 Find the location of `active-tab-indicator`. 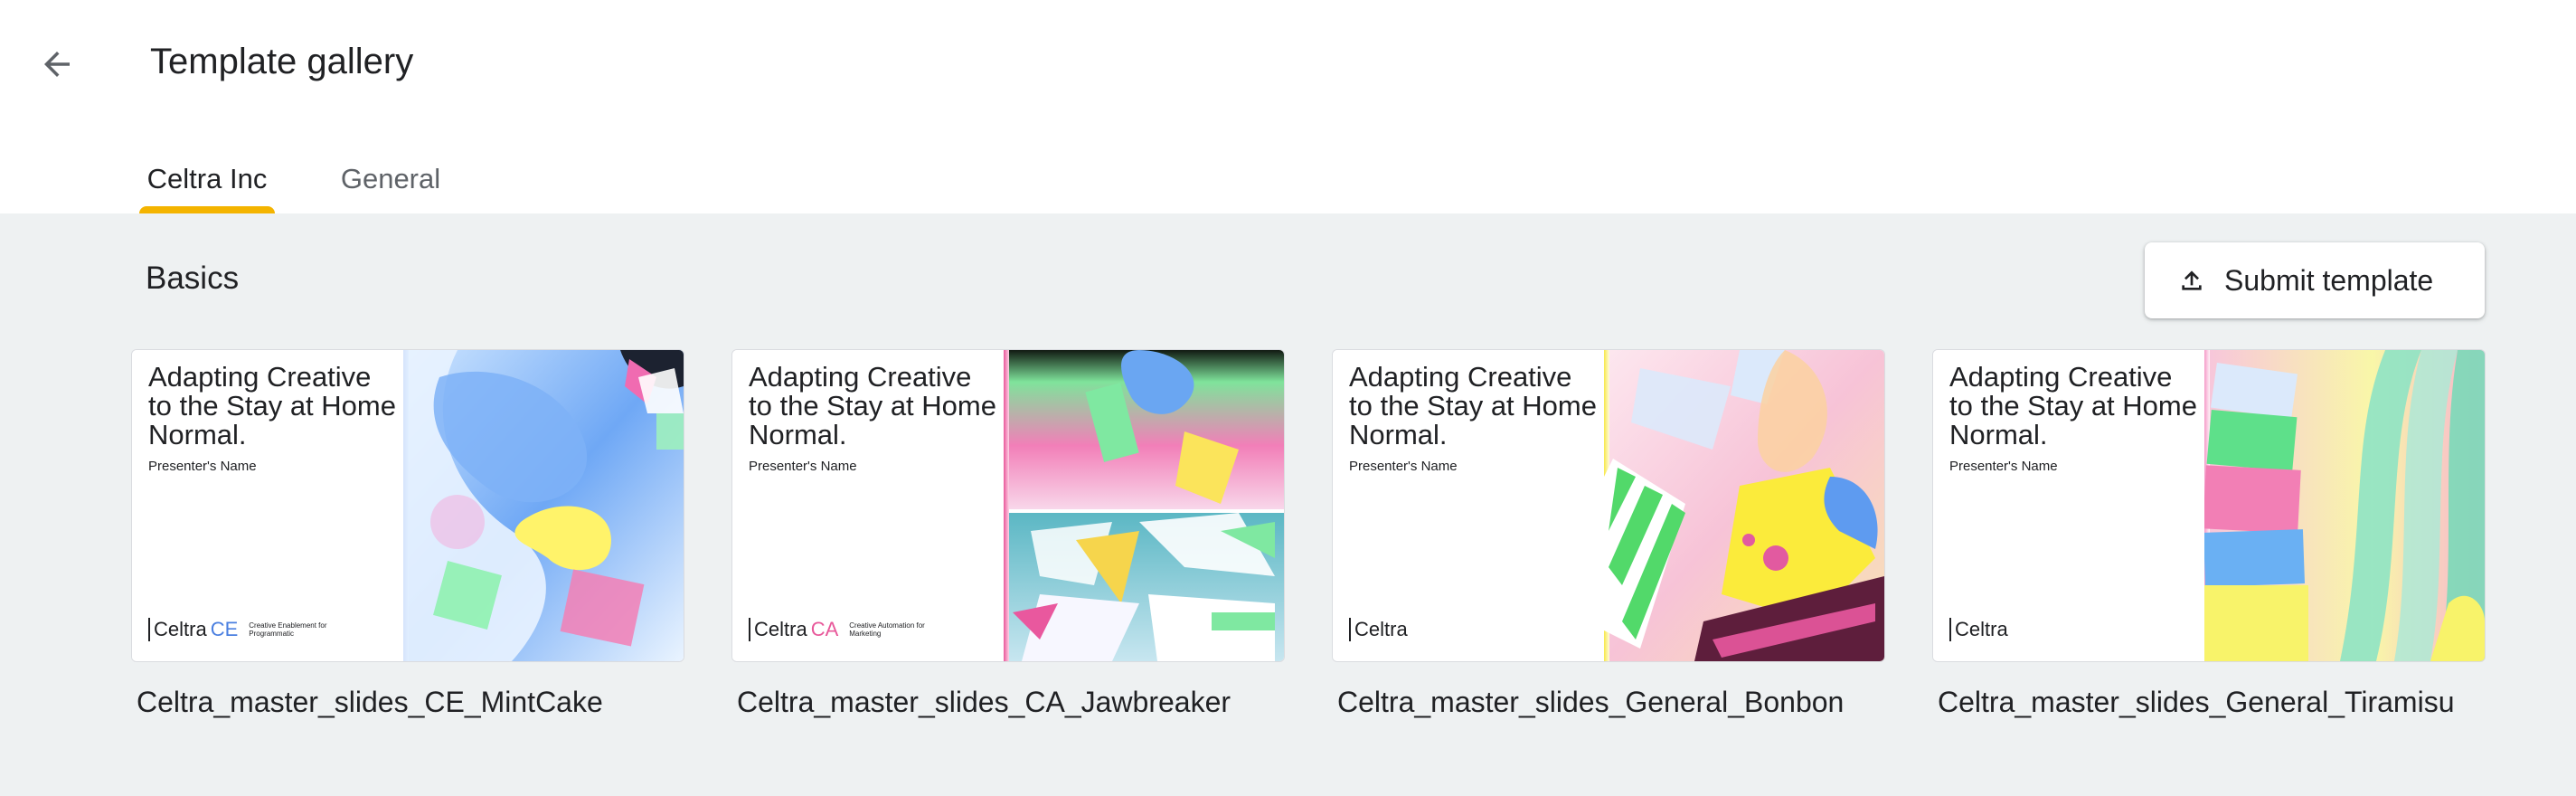

active-tab-indicator is located at coordinates (207, 209).